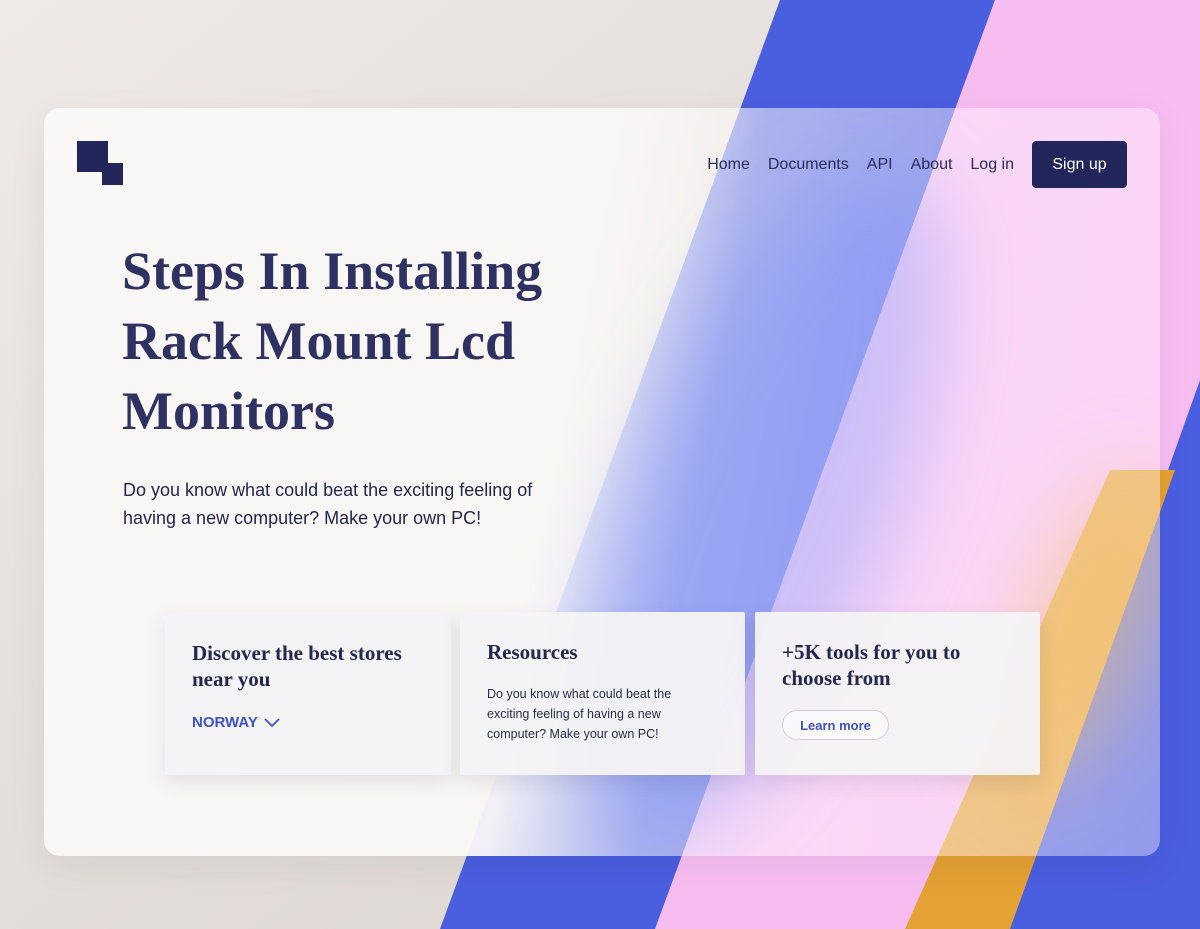 The image size is (1200, 929). What do you see at coordinates (297, 666) in the screenshot?
I see `stores-card-title: Discover the best stores near you` at bounding box center [297, 666].